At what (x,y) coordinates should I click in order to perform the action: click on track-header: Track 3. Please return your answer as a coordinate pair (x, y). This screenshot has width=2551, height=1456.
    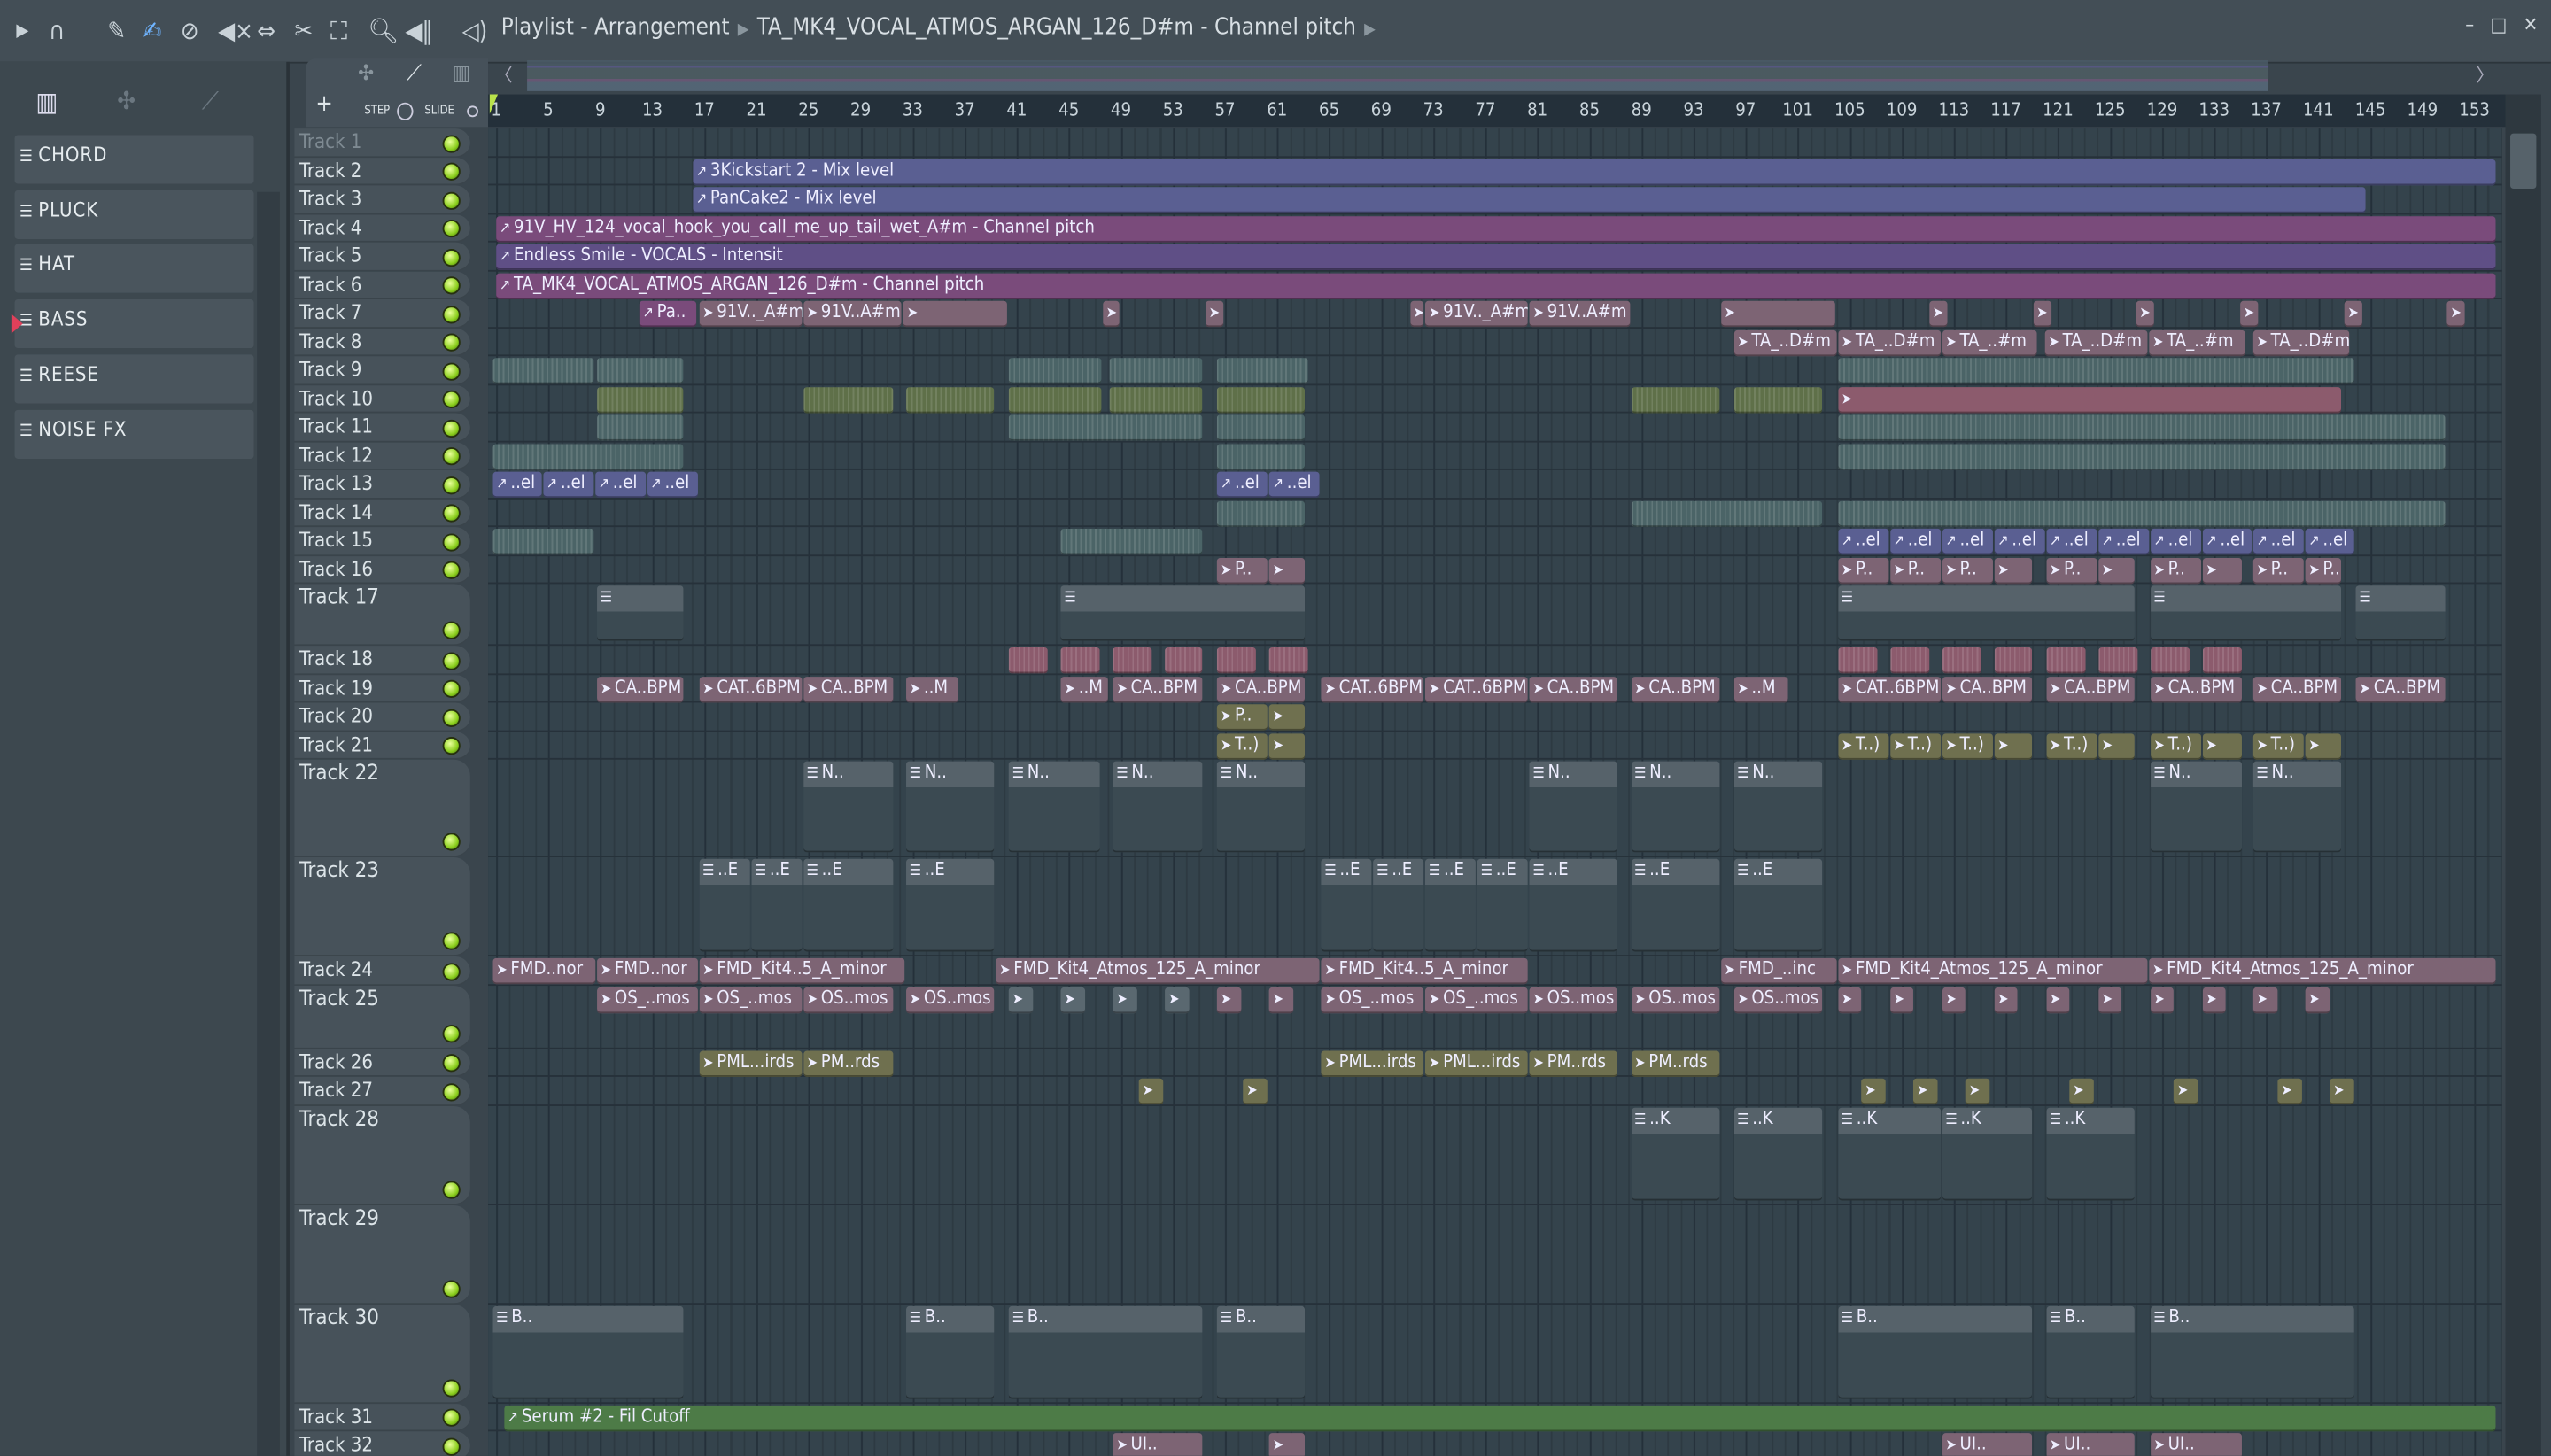
    Looking at the image, I should click on (382, 199).